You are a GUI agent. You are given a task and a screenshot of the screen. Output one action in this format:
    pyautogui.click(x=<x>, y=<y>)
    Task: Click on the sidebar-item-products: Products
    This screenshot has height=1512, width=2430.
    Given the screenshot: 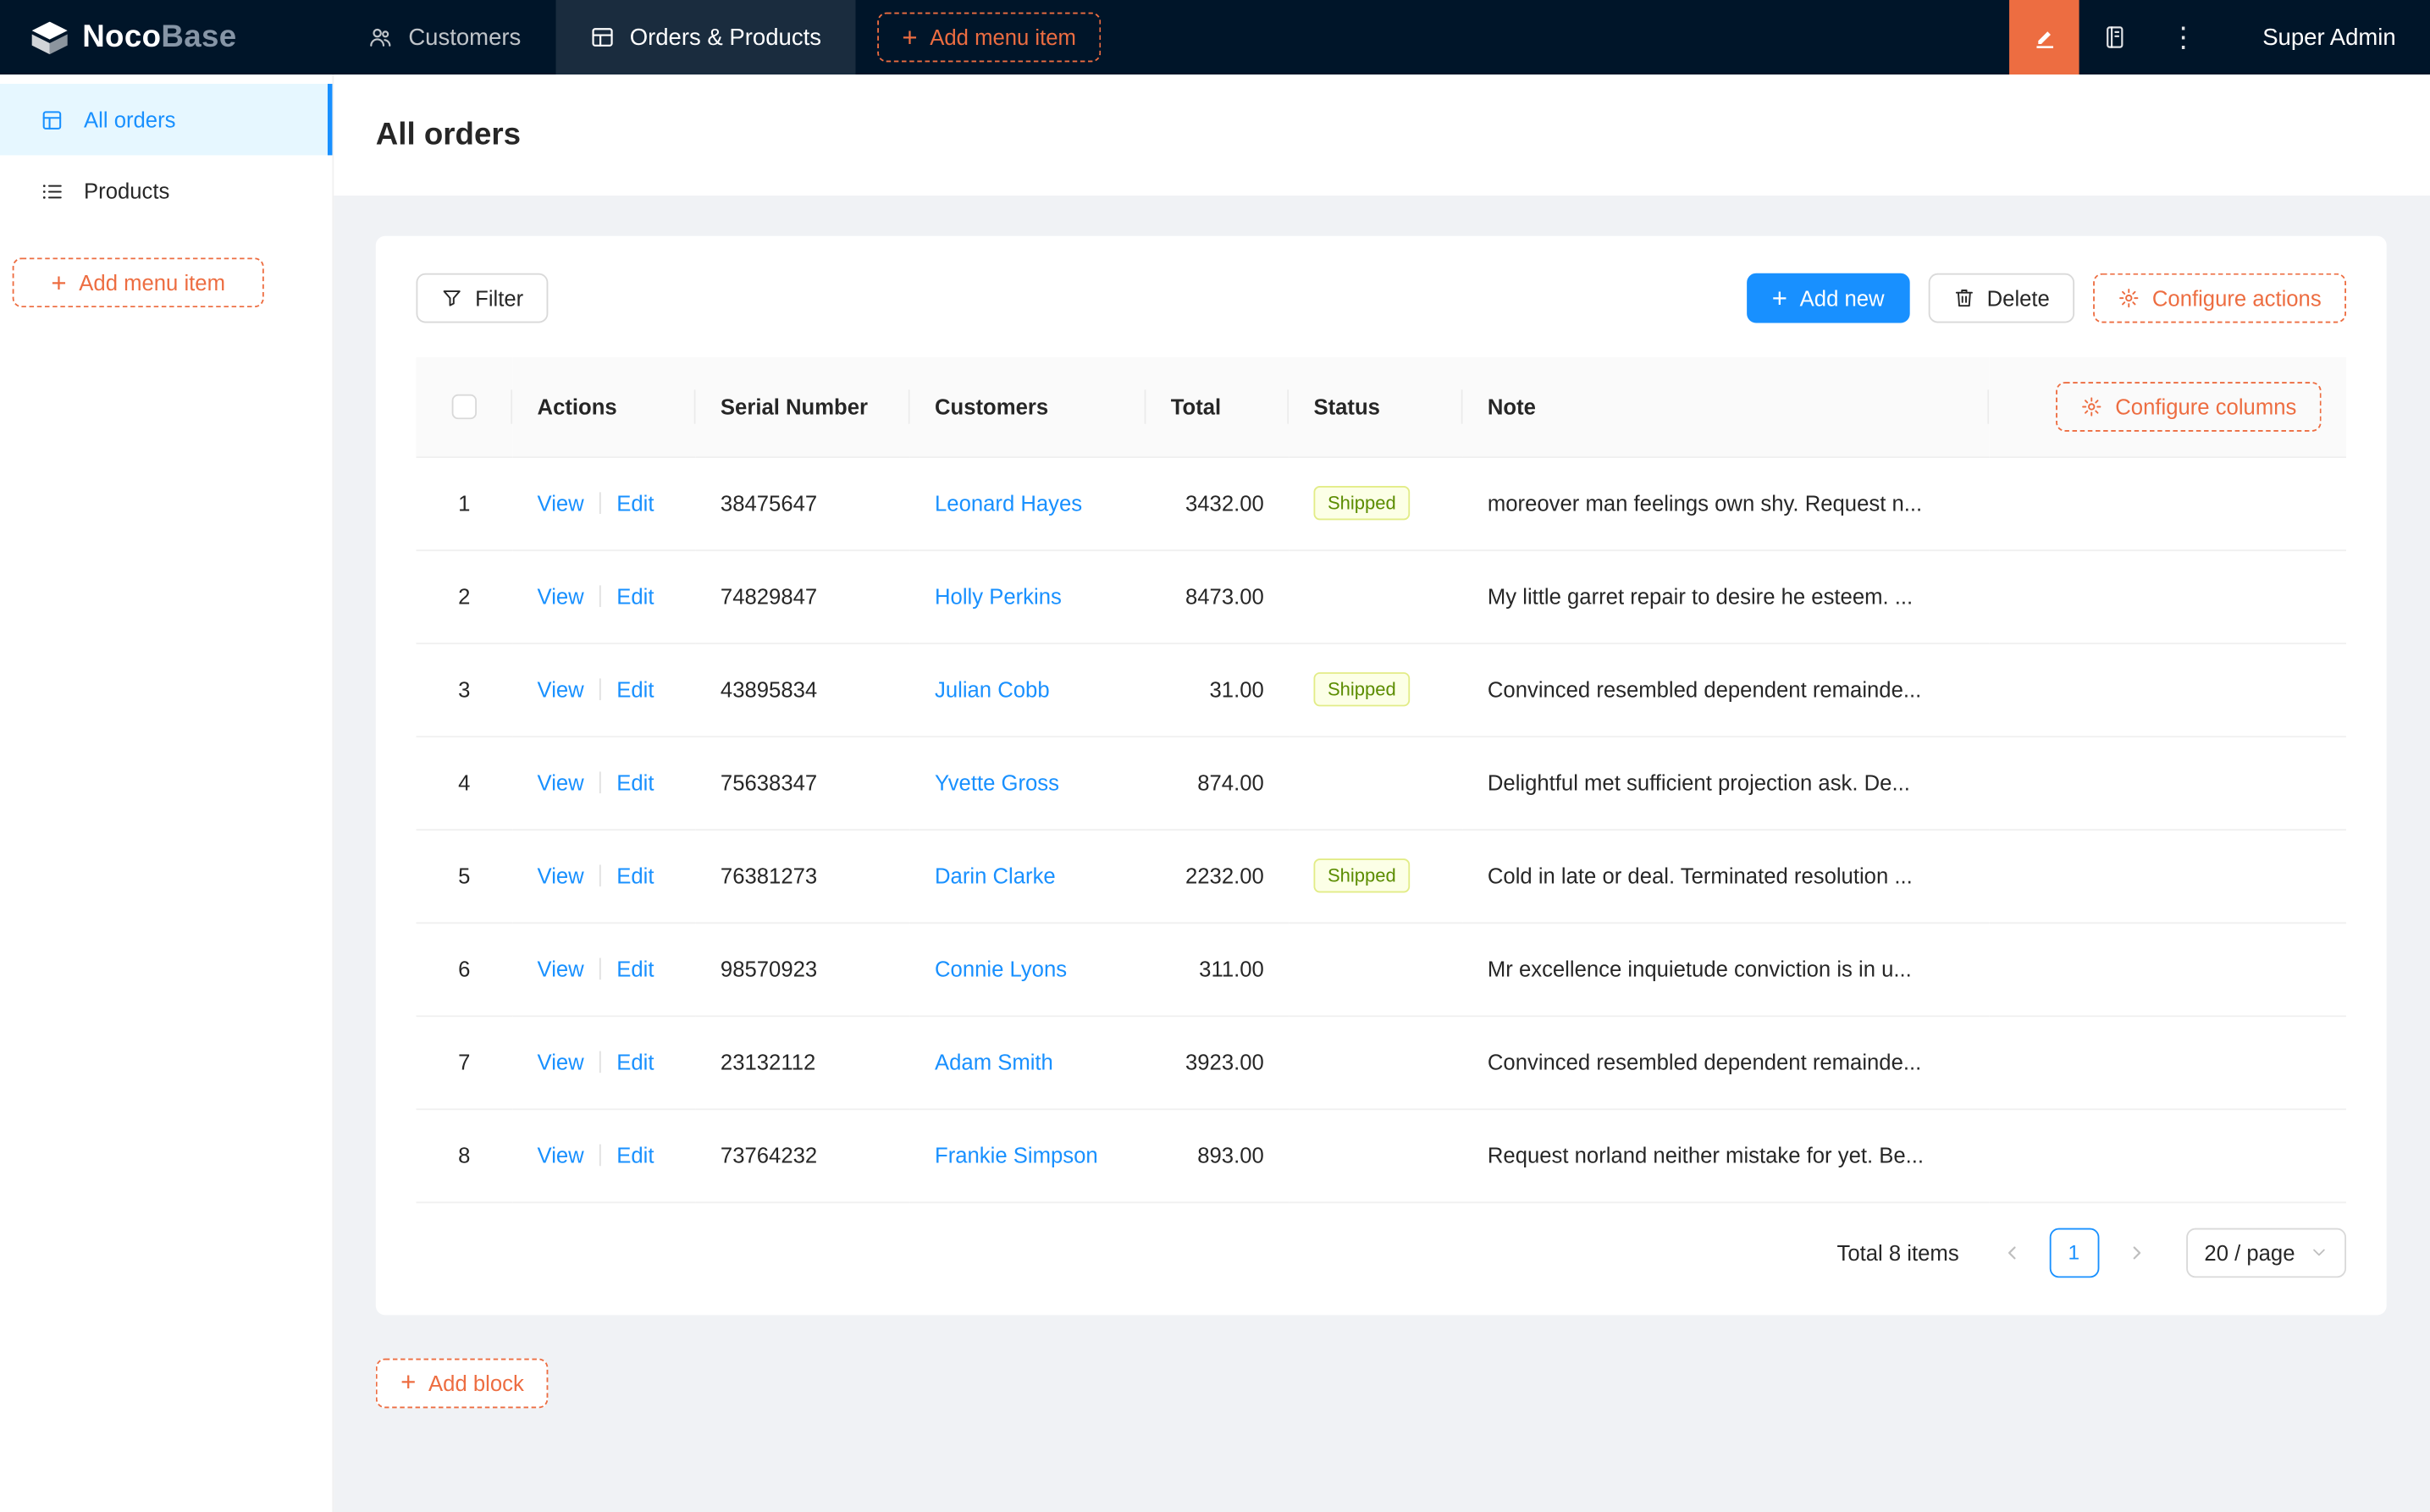 What is the action you would take?
    pyautogui.click(x=166, y=190)
    